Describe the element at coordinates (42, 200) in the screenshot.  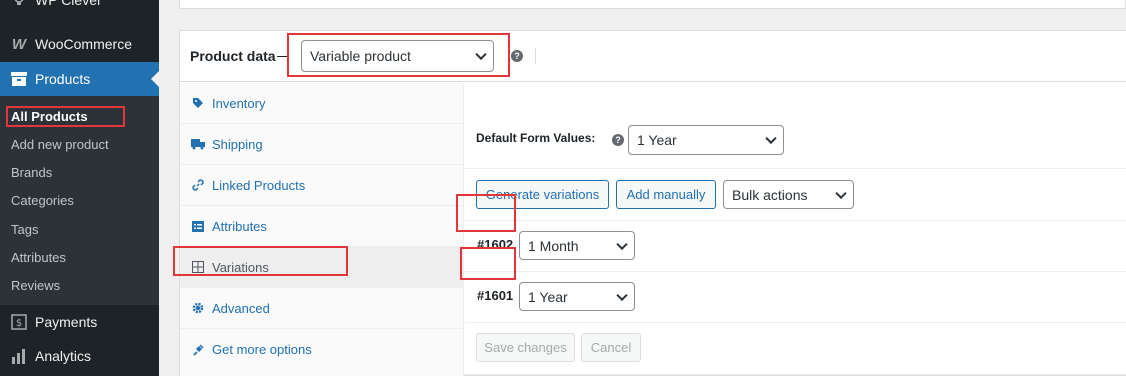
I see `submenu-categories: Categories` at that location.